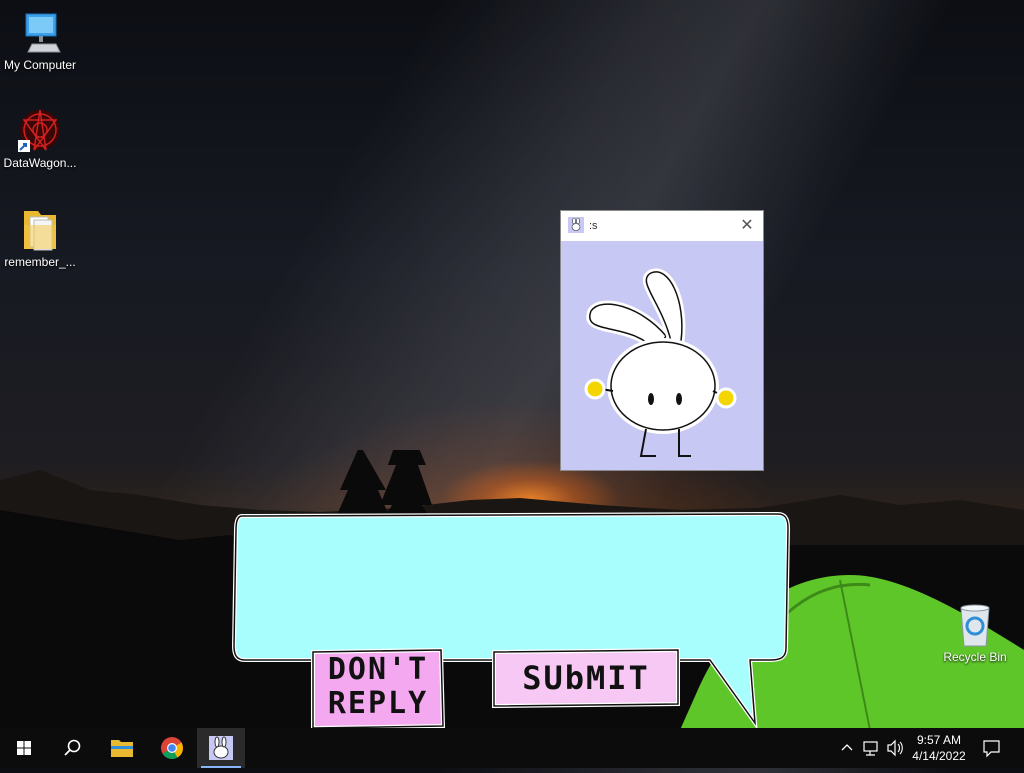 This screenshot has width=1024, height=773. What do you see at coordinates (40, 32) in the screenshot?
I see `computer-icon` at bounding box center [40, 32].